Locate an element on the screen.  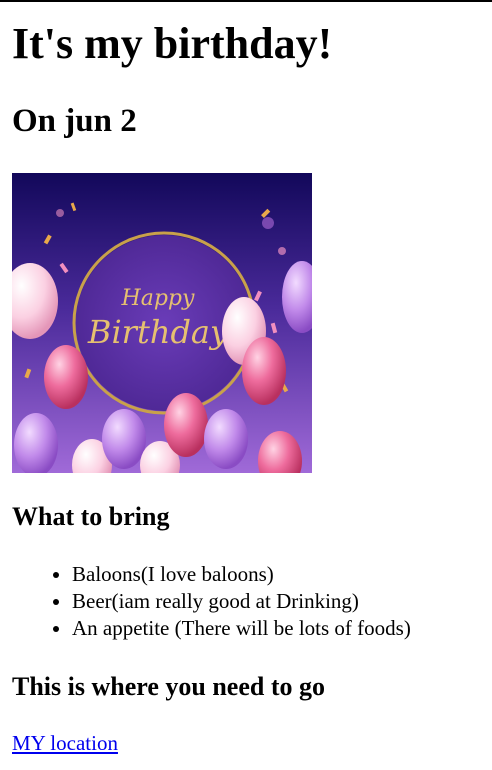
my-location-link: MY location is located at coordinates (65, 743).